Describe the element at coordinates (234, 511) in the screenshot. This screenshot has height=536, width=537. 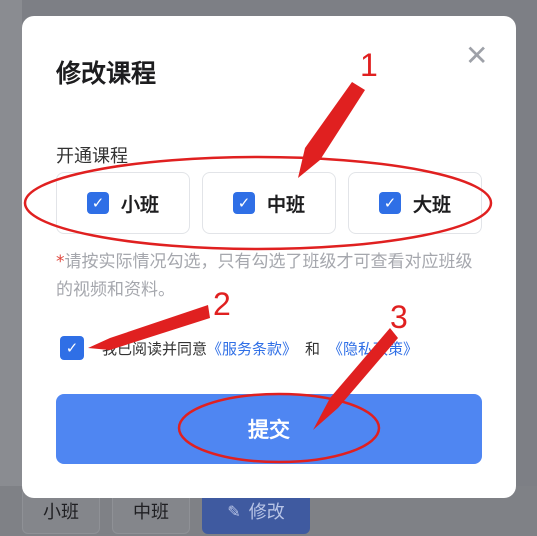
I see `edit-icon: ✎` at that location.